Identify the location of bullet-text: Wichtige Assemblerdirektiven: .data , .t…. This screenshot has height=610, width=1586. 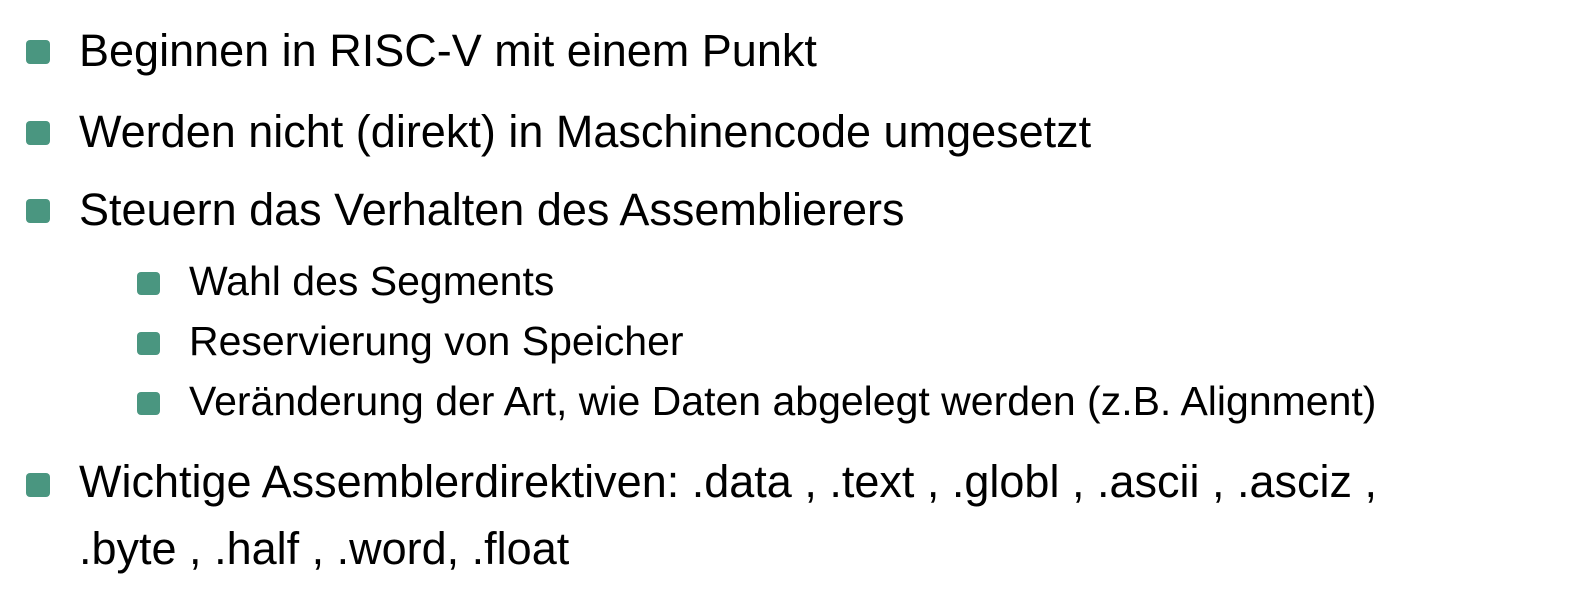
(728, 481).